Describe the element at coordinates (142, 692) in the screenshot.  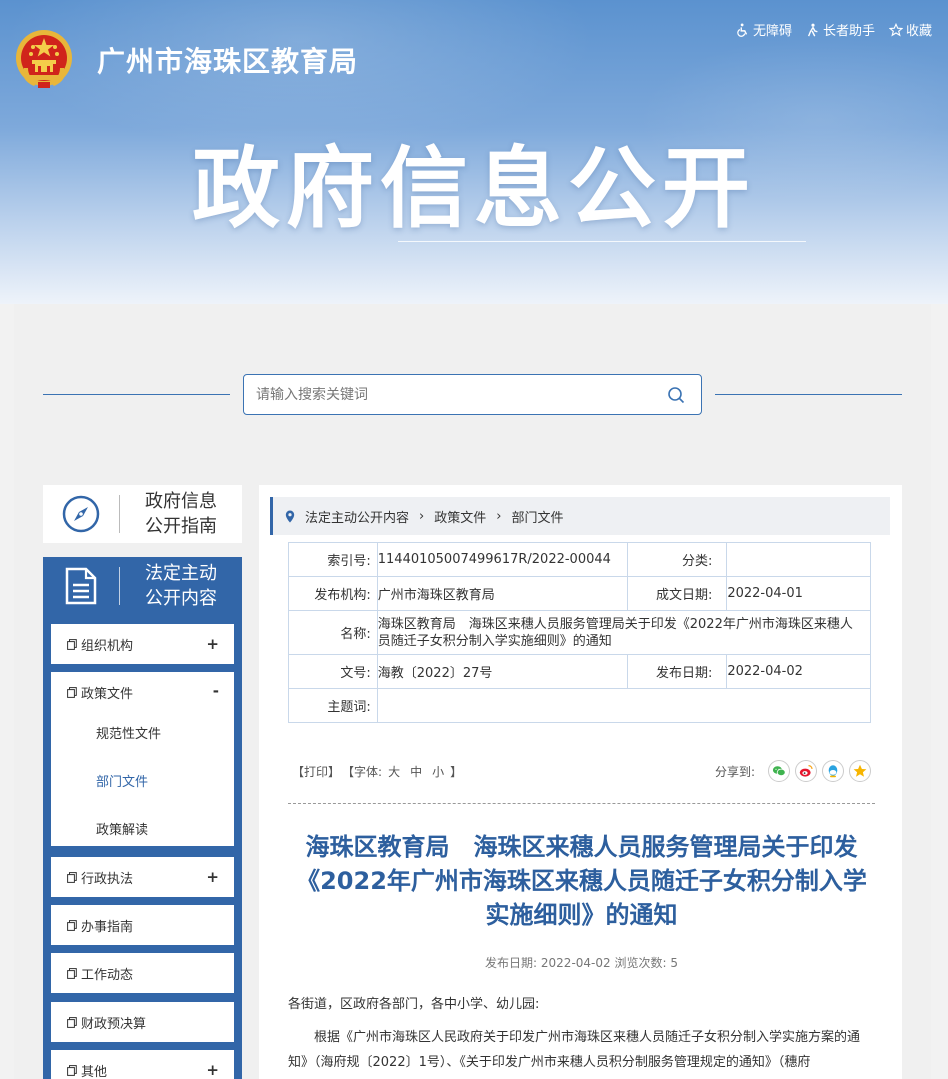
I see `sidebar-item-policy: 政策文件 -` at that location.